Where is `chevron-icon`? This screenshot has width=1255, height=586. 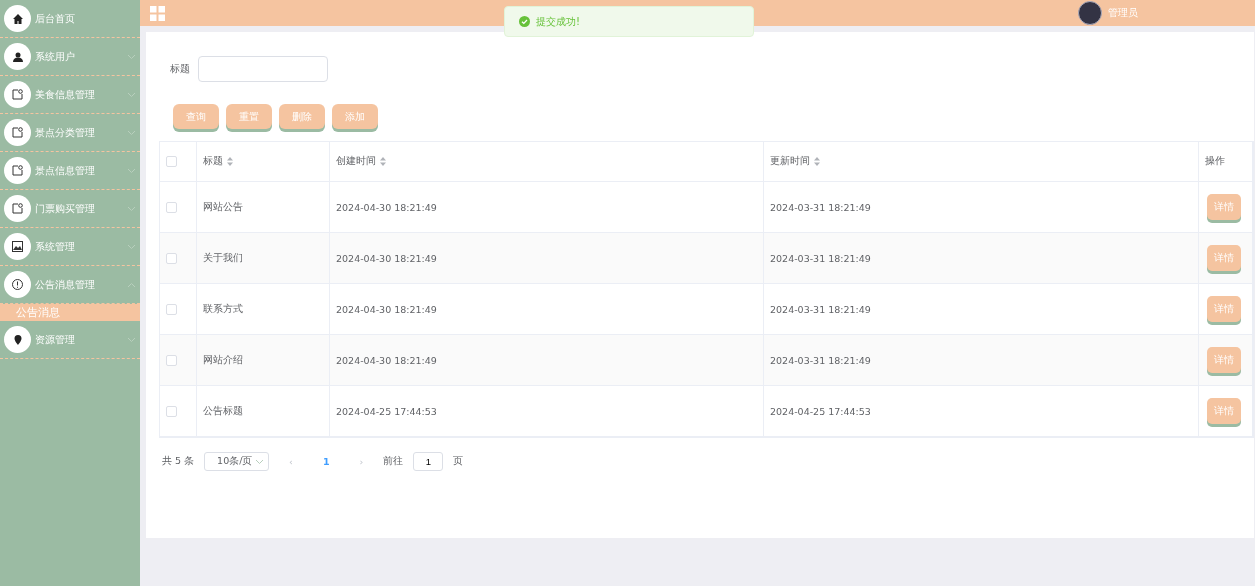
chevron-icon is located at coordinates (260, 461).